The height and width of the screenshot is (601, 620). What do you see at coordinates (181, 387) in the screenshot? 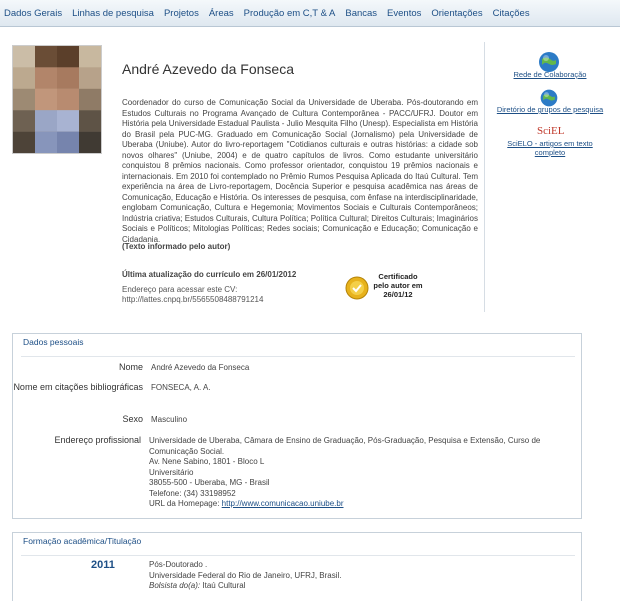
I see `value-nome-citacoes: FONSECA, A. A.` at bounding box center [181, 387].